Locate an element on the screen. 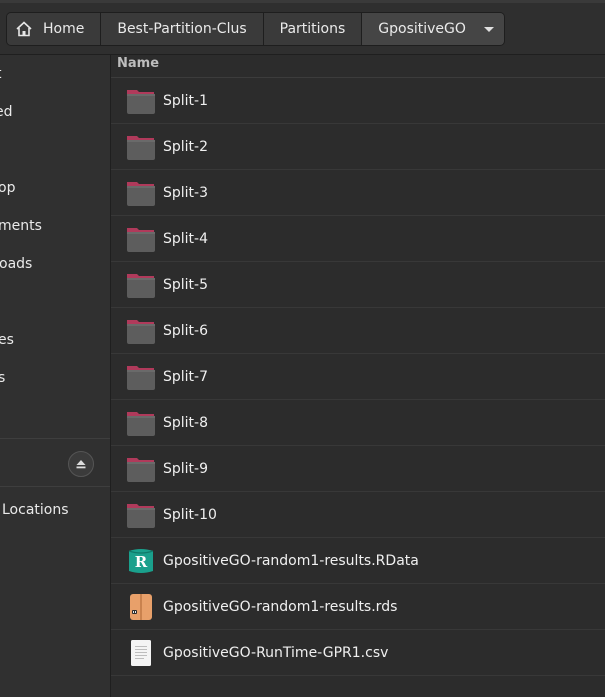  file-name: Split-2 is located at coordinates (186, 146).